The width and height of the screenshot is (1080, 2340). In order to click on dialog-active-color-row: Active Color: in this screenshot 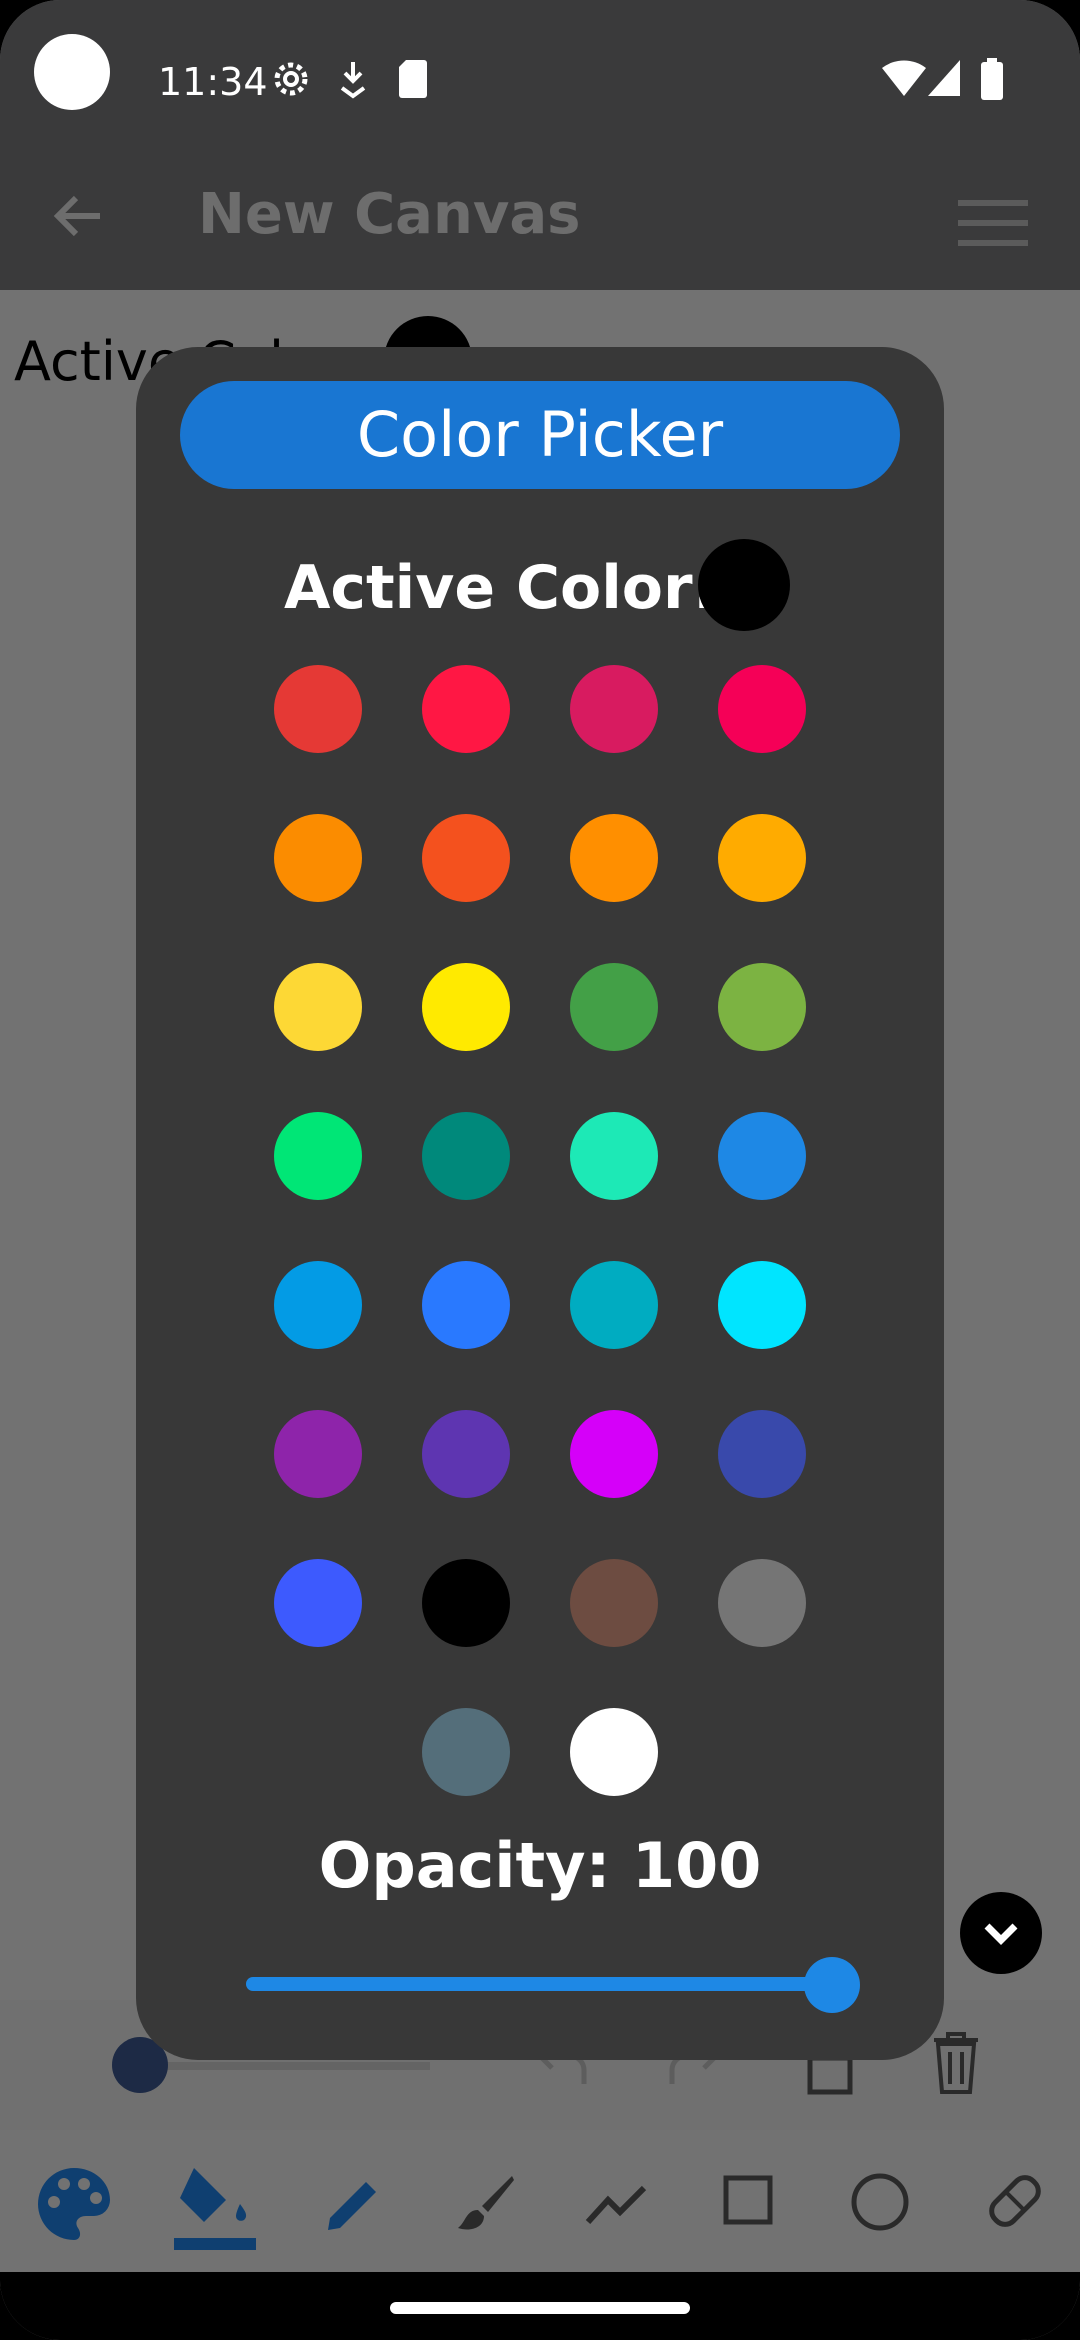, I will do `click(540, 585)`.